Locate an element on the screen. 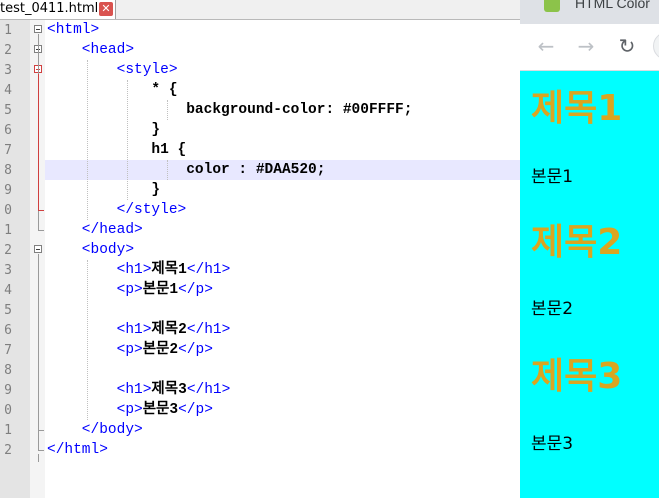 The width and height of the screenshot is (659, 498). code-line: 0 <p>본문3</p> is located at coordinates (260, 410).